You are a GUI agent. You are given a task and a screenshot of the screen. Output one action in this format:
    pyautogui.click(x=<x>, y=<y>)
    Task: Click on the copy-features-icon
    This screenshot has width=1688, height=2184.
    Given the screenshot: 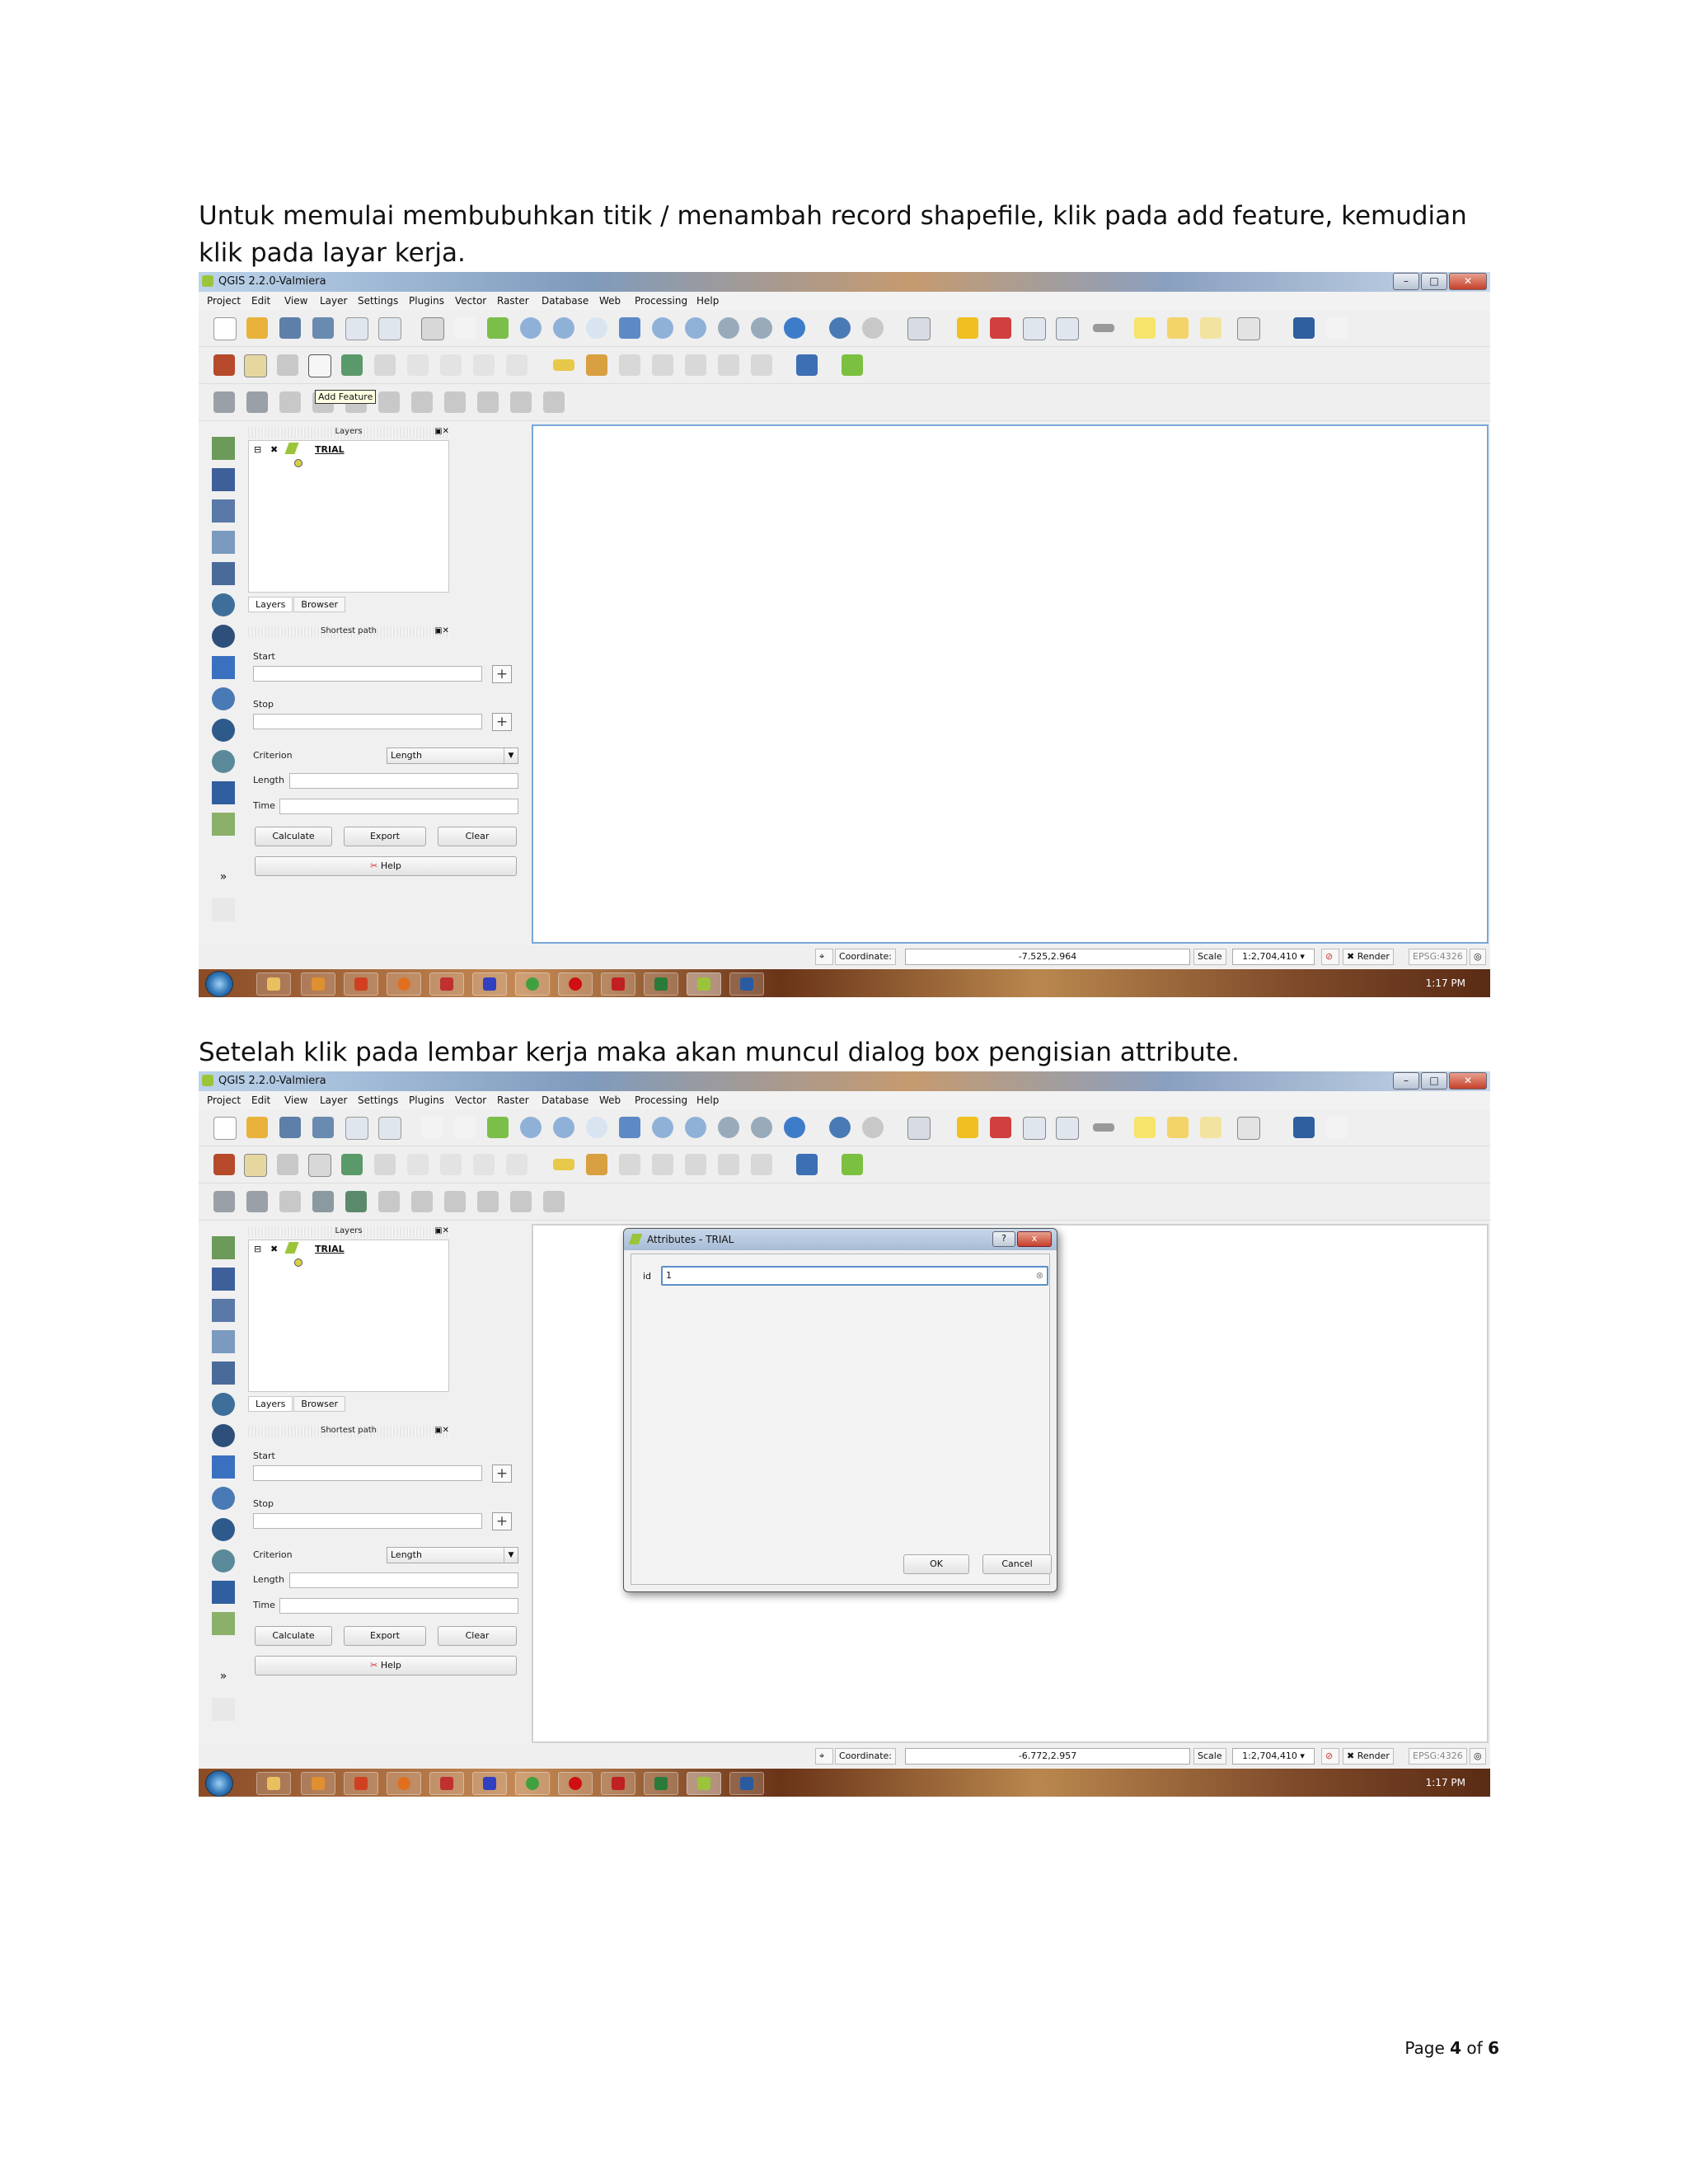 What is the action you would take?
    pyautogui.click(x=484, y=1164)
    